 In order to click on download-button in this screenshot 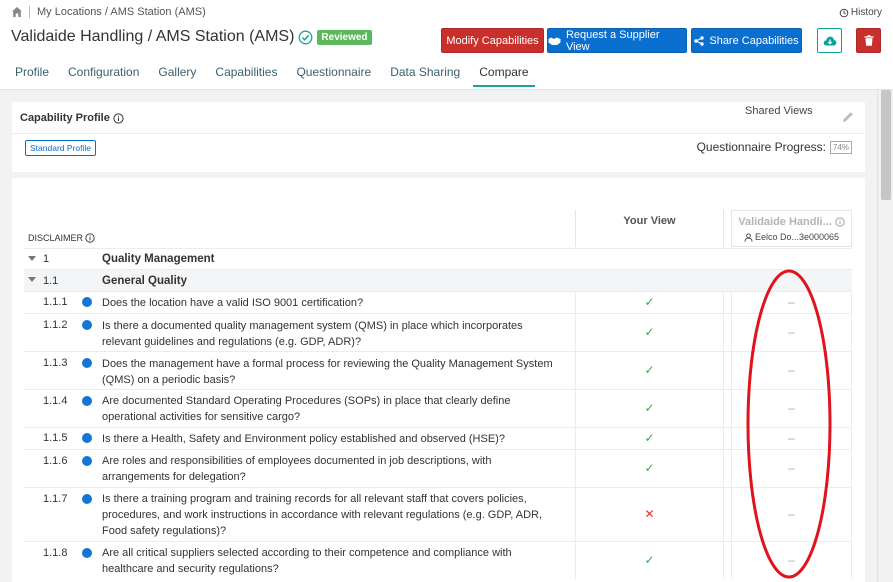, I will do `click(829, 40)`.